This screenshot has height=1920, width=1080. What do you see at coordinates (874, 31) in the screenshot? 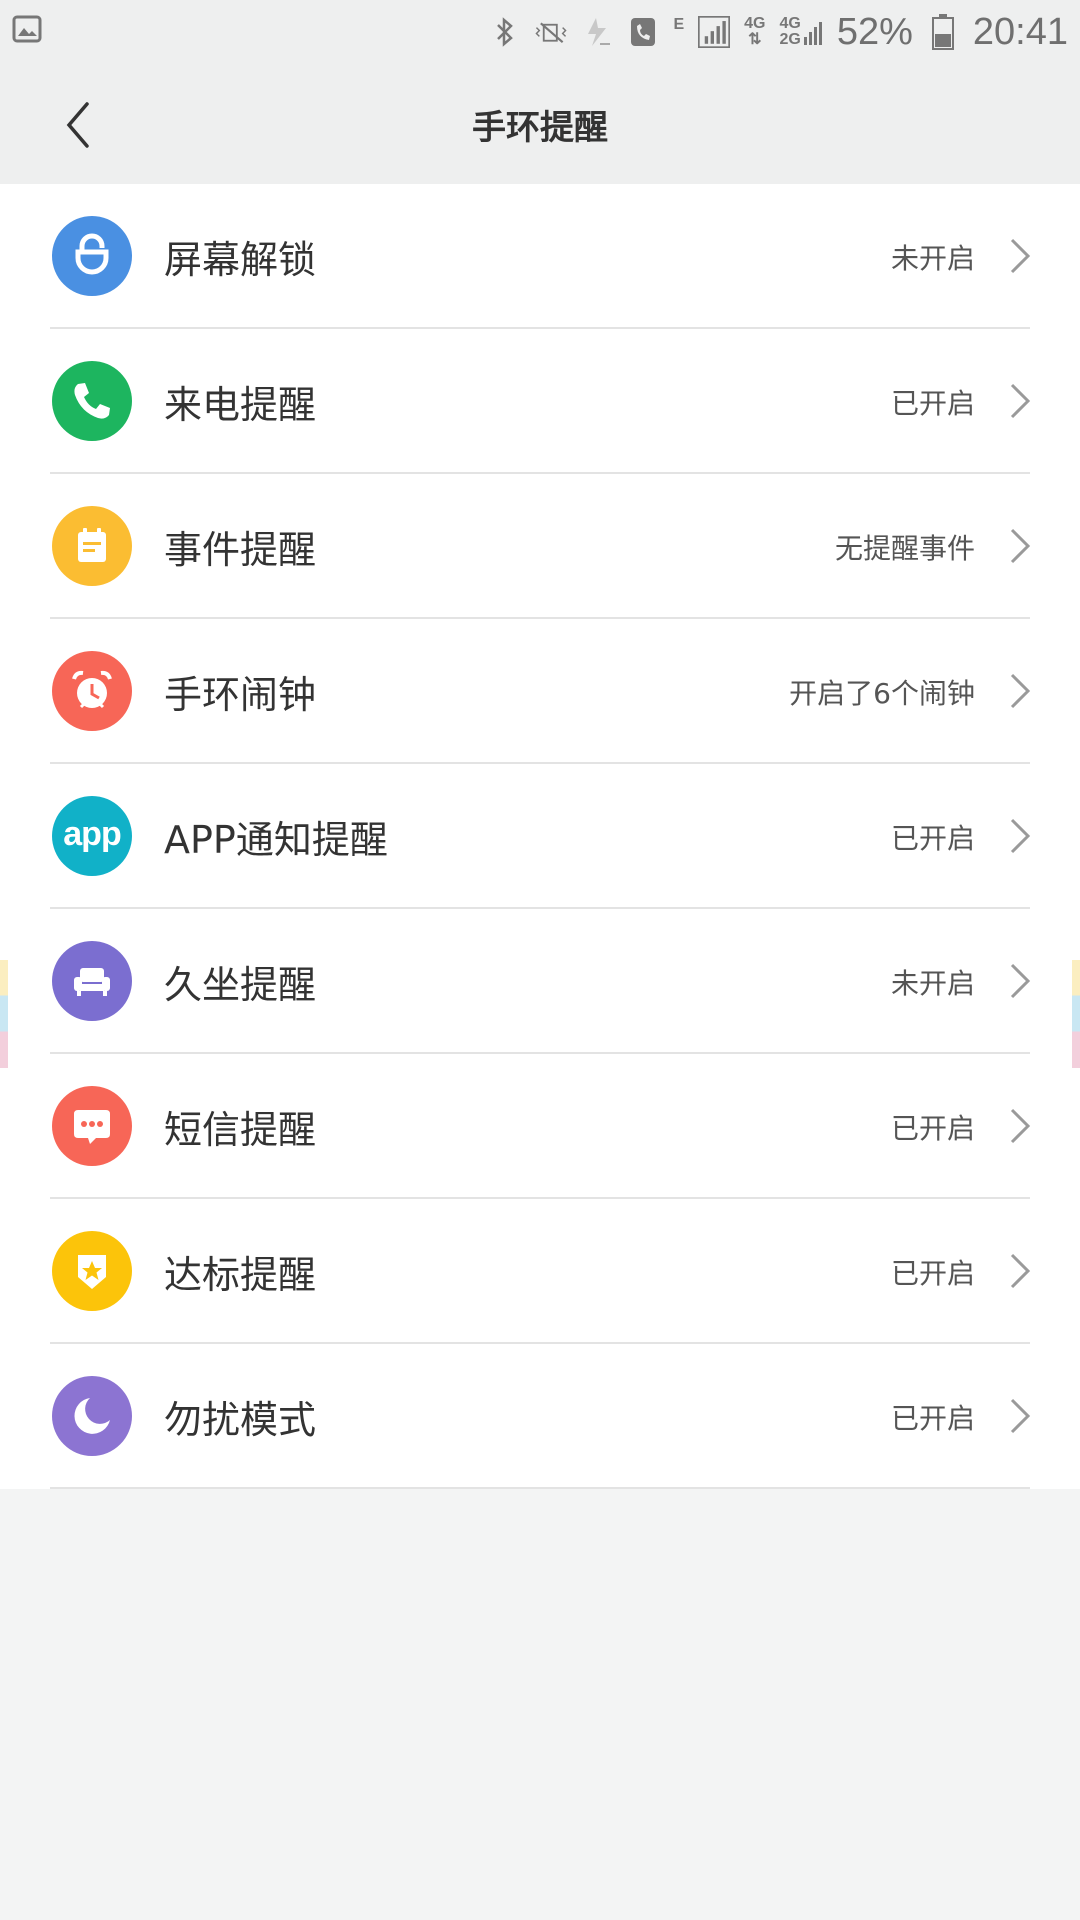
I see `battery-percentage: 52%` at bounding box center [874, 31].